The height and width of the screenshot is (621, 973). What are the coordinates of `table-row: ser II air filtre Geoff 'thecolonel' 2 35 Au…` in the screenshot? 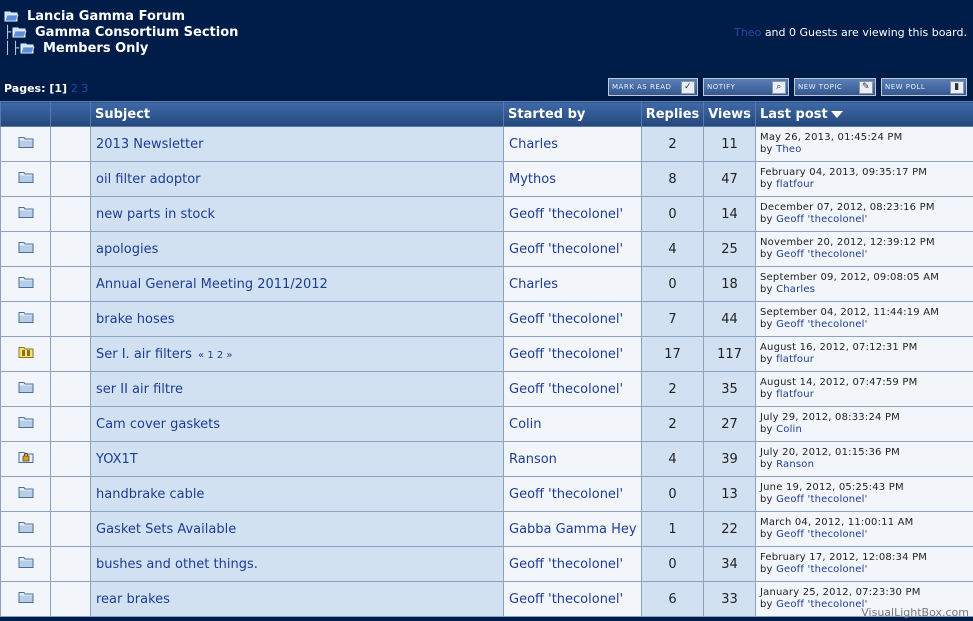 It's located at (486, 389).